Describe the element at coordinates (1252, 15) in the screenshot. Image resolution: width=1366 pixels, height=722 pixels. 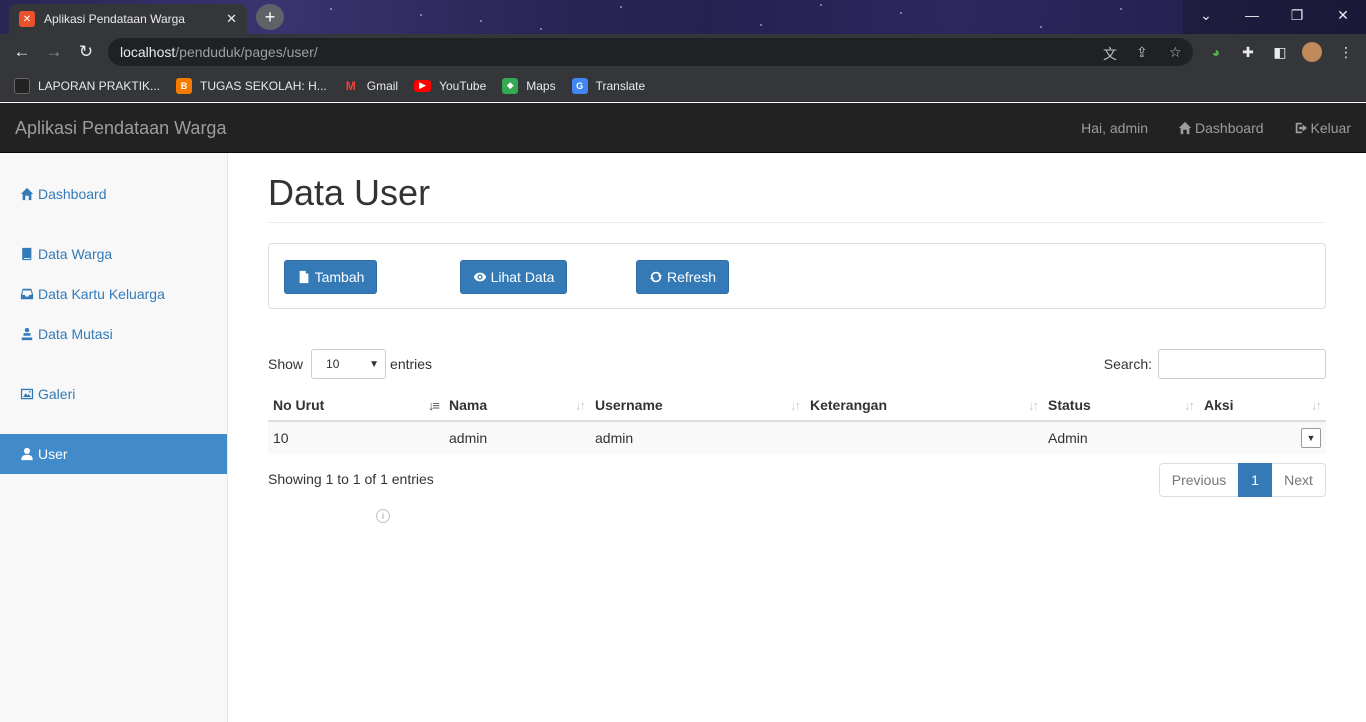
I see `minimize-icon: —` at that location.